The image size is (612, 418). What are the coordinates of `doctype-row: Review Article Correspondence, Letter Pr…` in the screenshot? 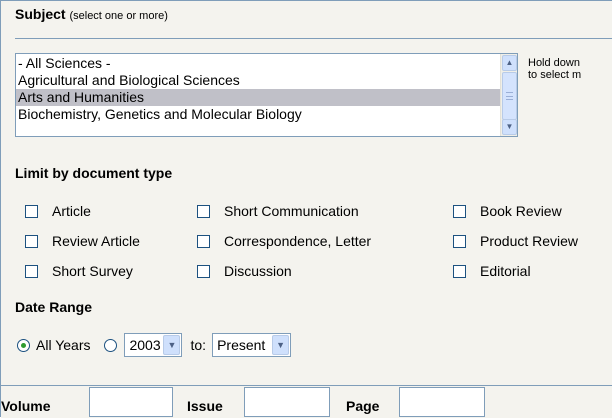 It's located at (306, 241).